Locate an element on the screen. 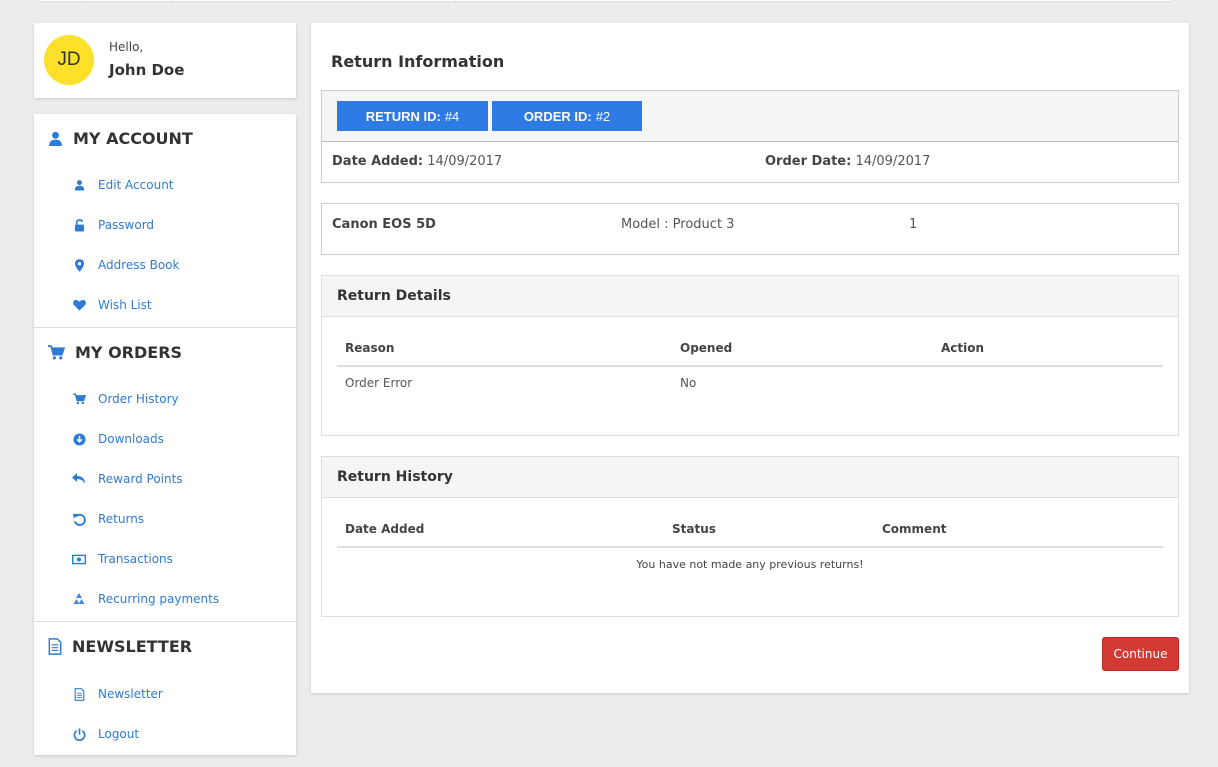 This screenshot has width=1218, height=767. map-marker-icon is located at coordinates (79, 265).